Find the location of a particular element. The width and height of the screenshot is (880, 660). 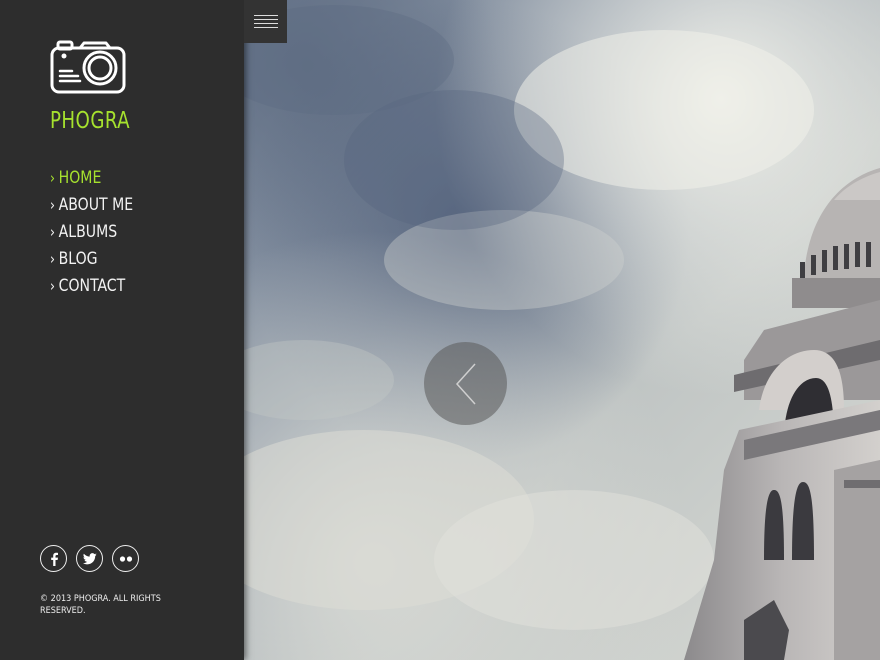

nav-item-label: ABOUT ME is located at coordinates (96, 205).